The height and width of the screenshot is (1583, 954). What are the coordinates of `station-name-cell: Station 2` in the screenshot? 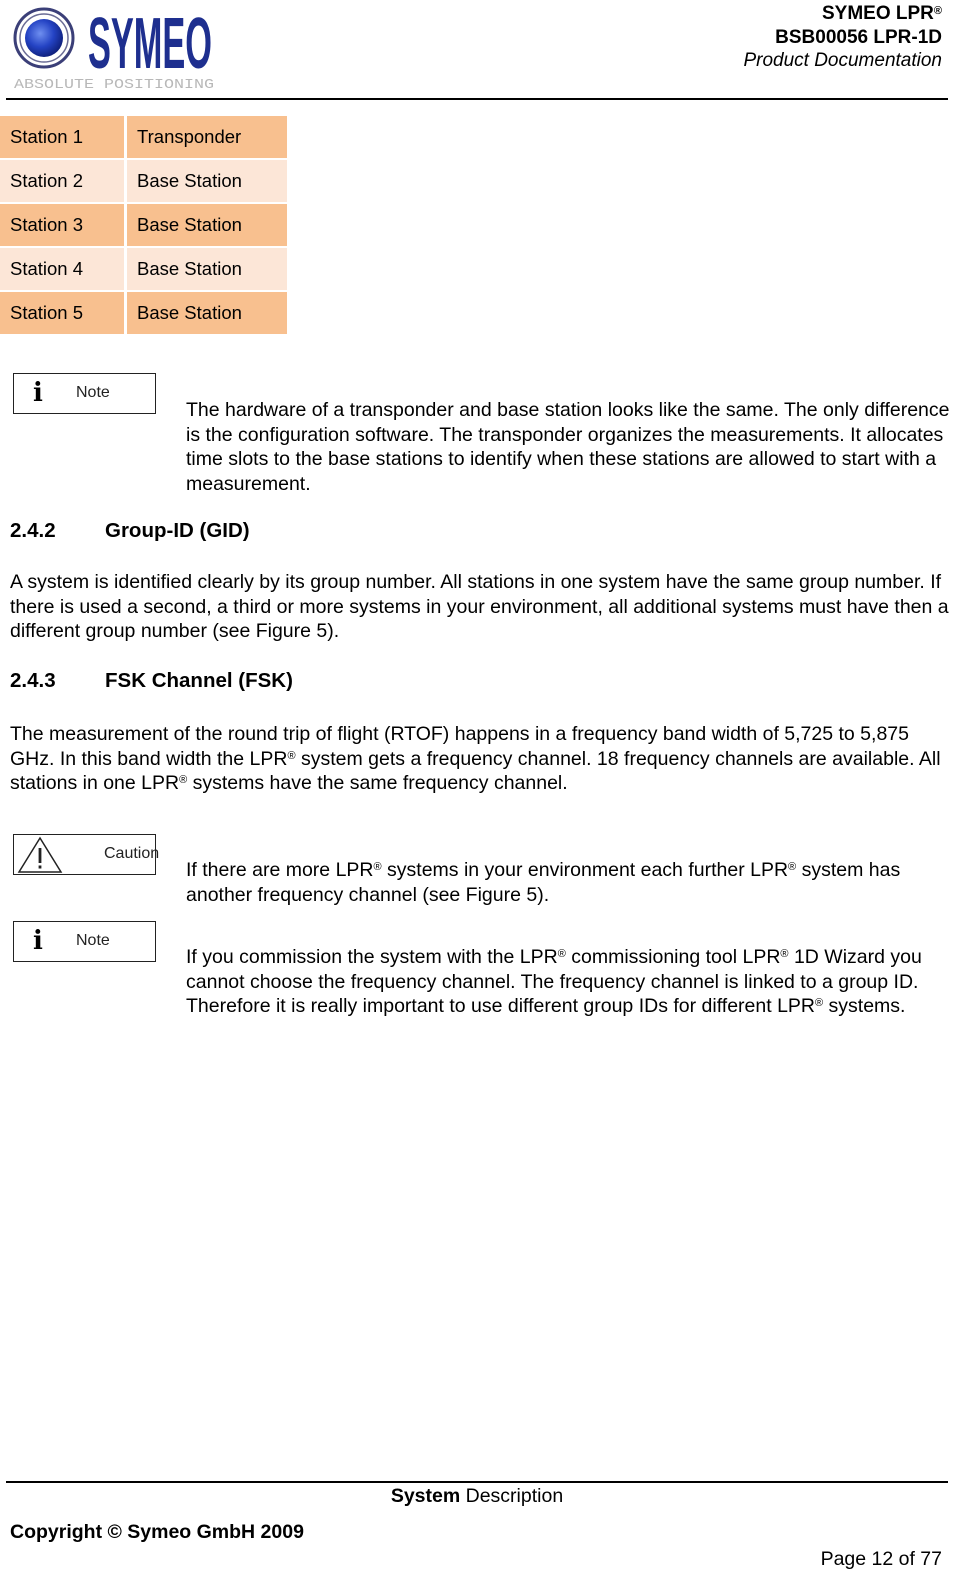 It's located at (62, 181).